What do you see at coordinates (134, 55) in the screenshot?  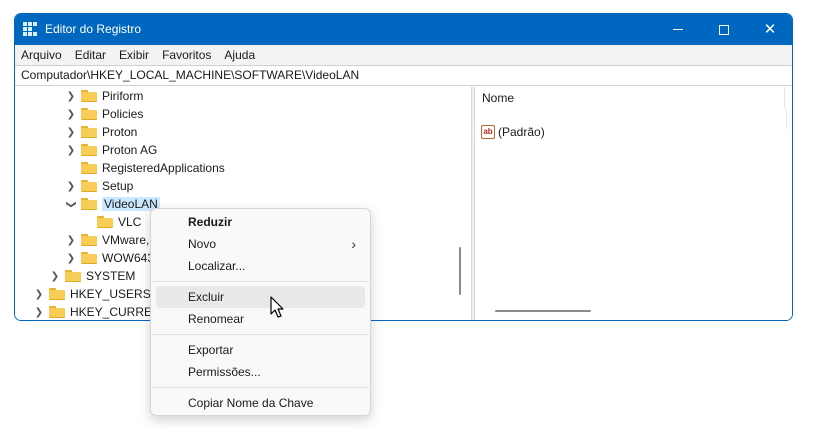 I see `menu-exibir: Exibir` at bounding box center [134, 55].